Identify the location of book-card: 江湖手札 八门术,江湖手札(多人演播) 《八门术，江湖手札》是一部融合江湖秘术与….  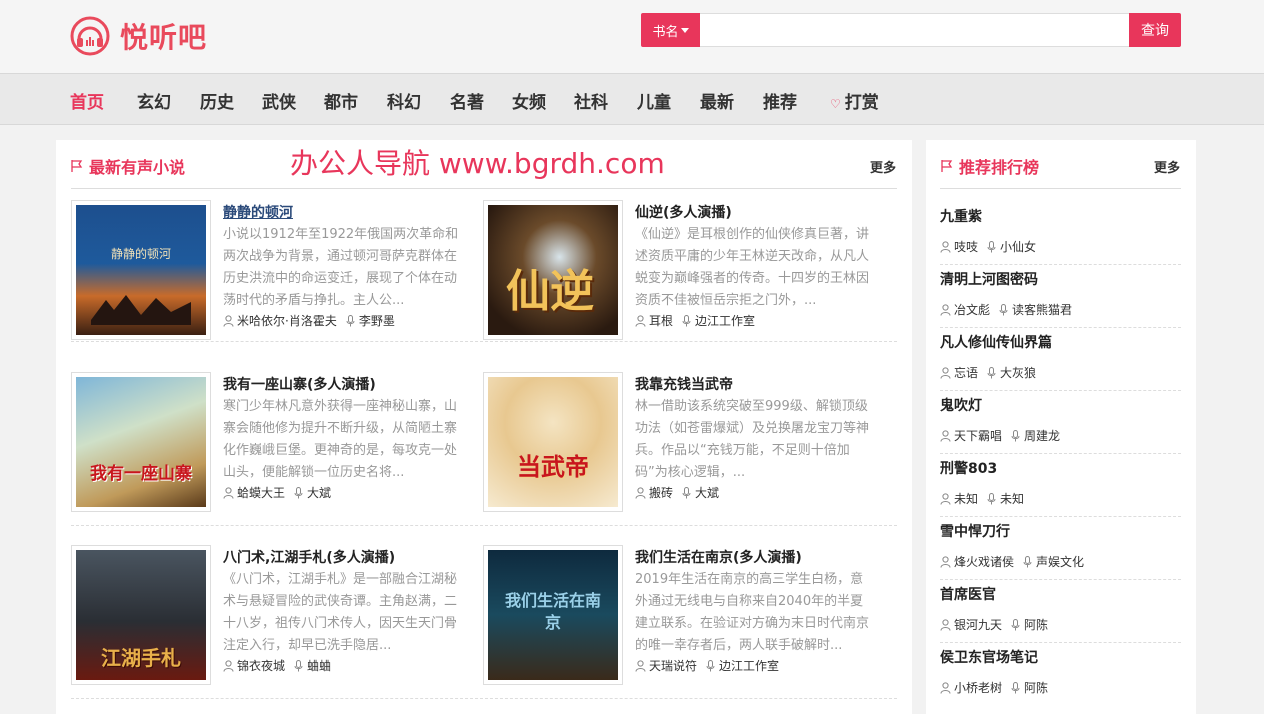
(277, 615).